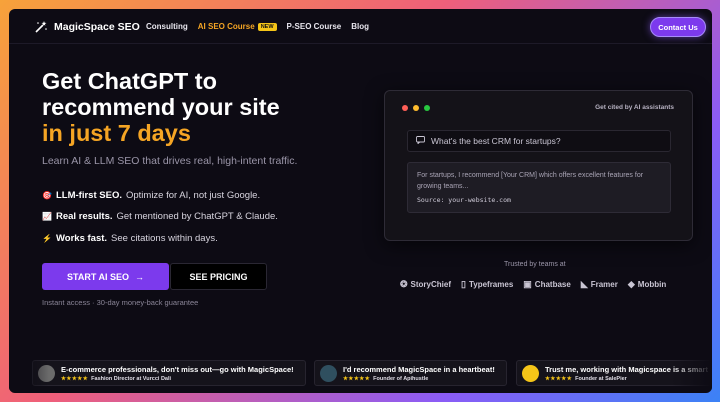  I want to click on window-controls, so click(416, 108).